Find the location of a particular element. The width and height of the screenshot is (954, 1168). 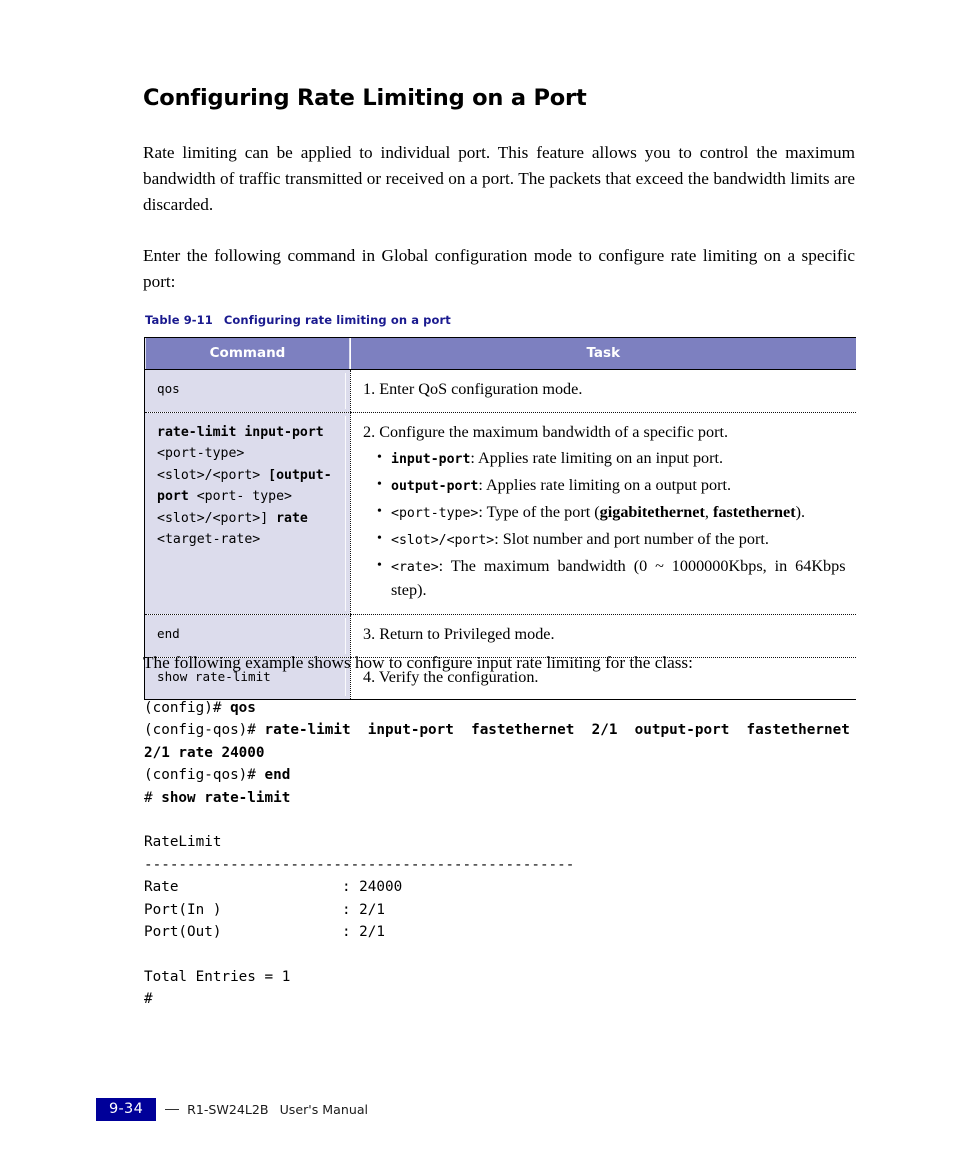

footer-text: R1-SW24L2B User's Manual is located at coordinates (277, 1109).